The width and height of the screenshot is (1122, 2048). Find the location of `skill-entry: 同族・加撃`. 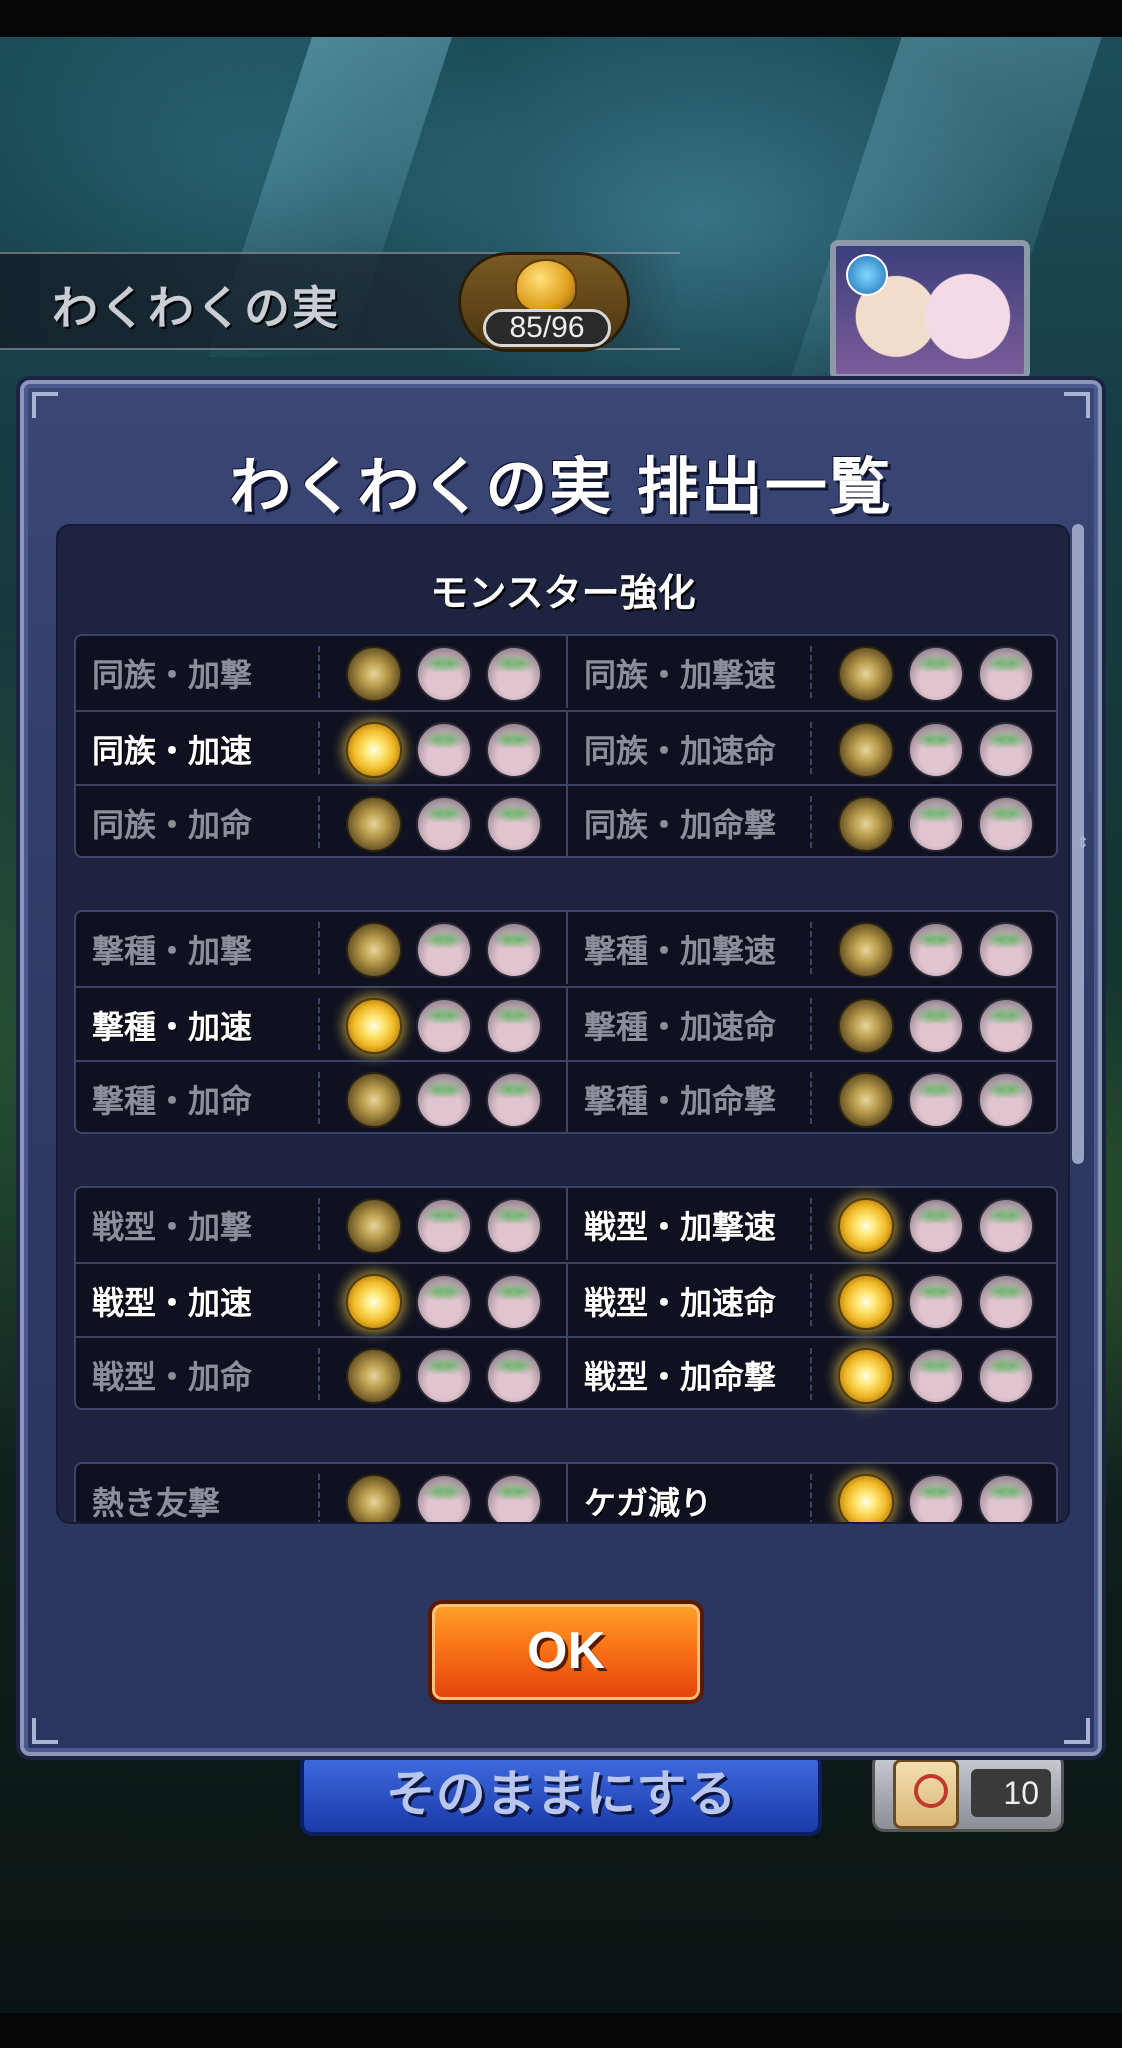

skill-entry: 同族・加撃 is located at coordinates (322, 672).